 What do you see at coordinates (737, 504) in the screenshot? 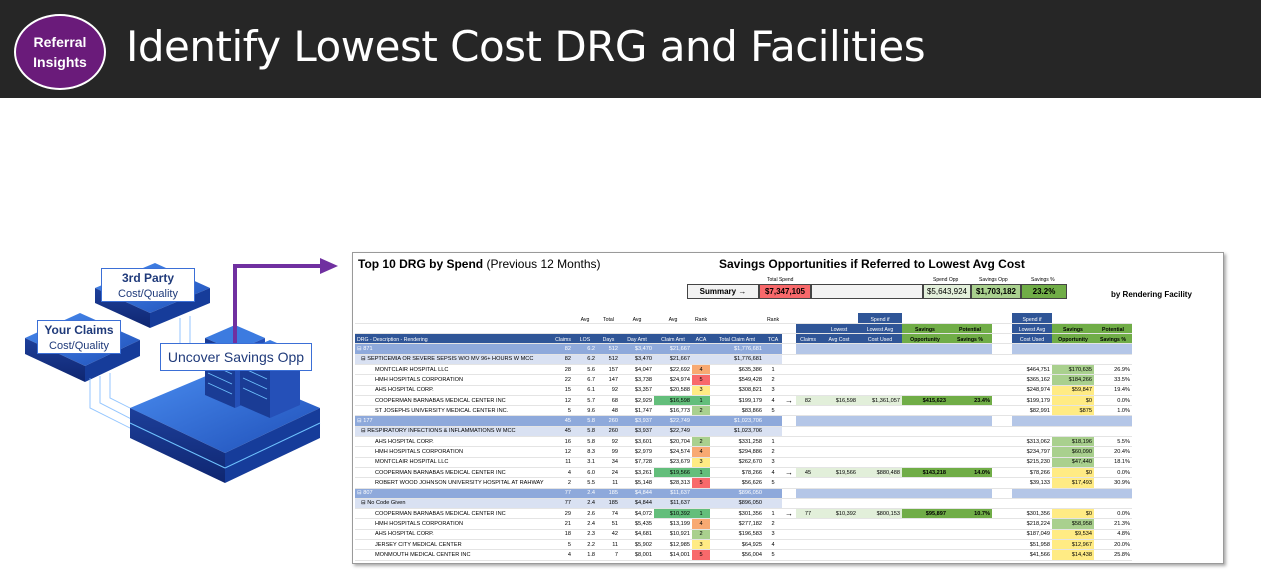
I see `row-total-claim-amt: $896,050` at bounding box center [737, 504].